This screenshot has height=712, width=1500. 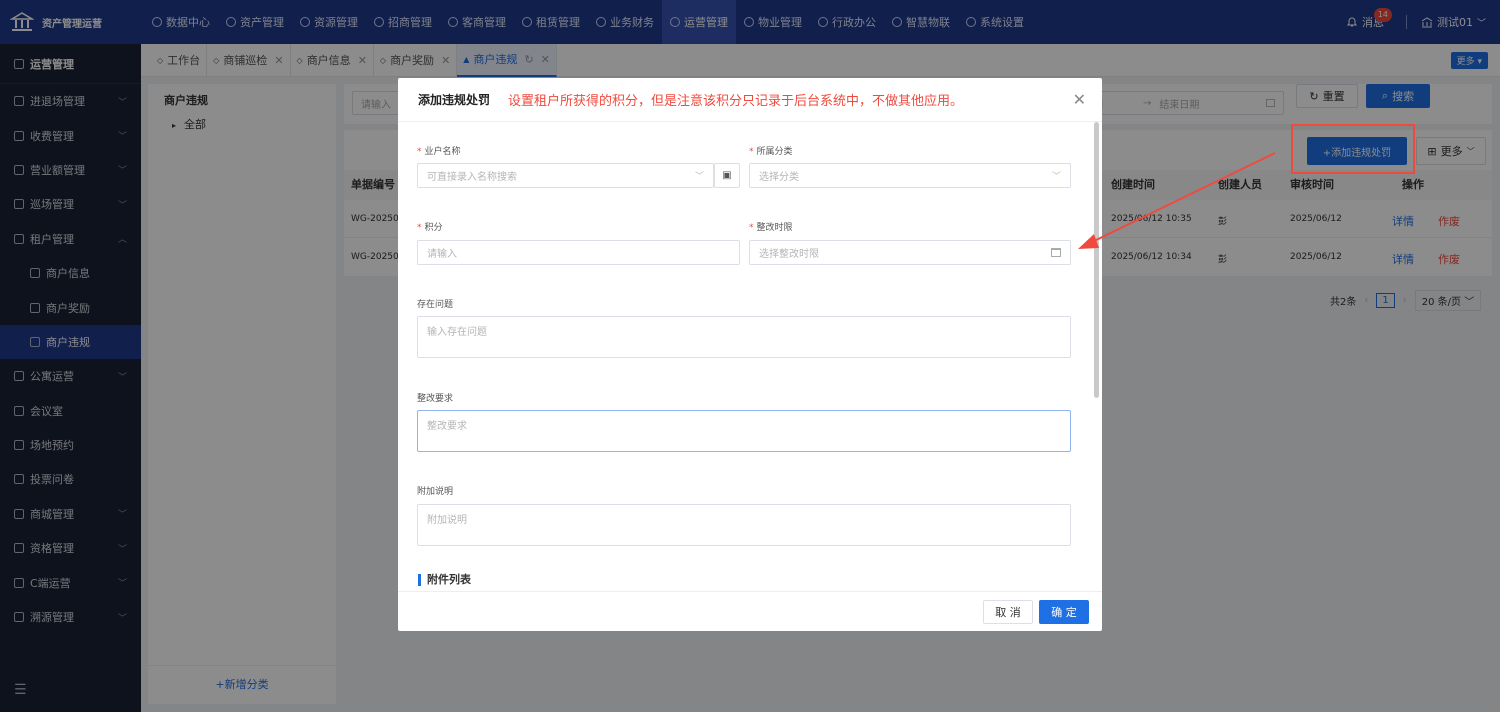 What do you see at coordinates (442, 254) in the screenshot?
I see `points-placeholder: 请输入` at bounding box center [442, 254].